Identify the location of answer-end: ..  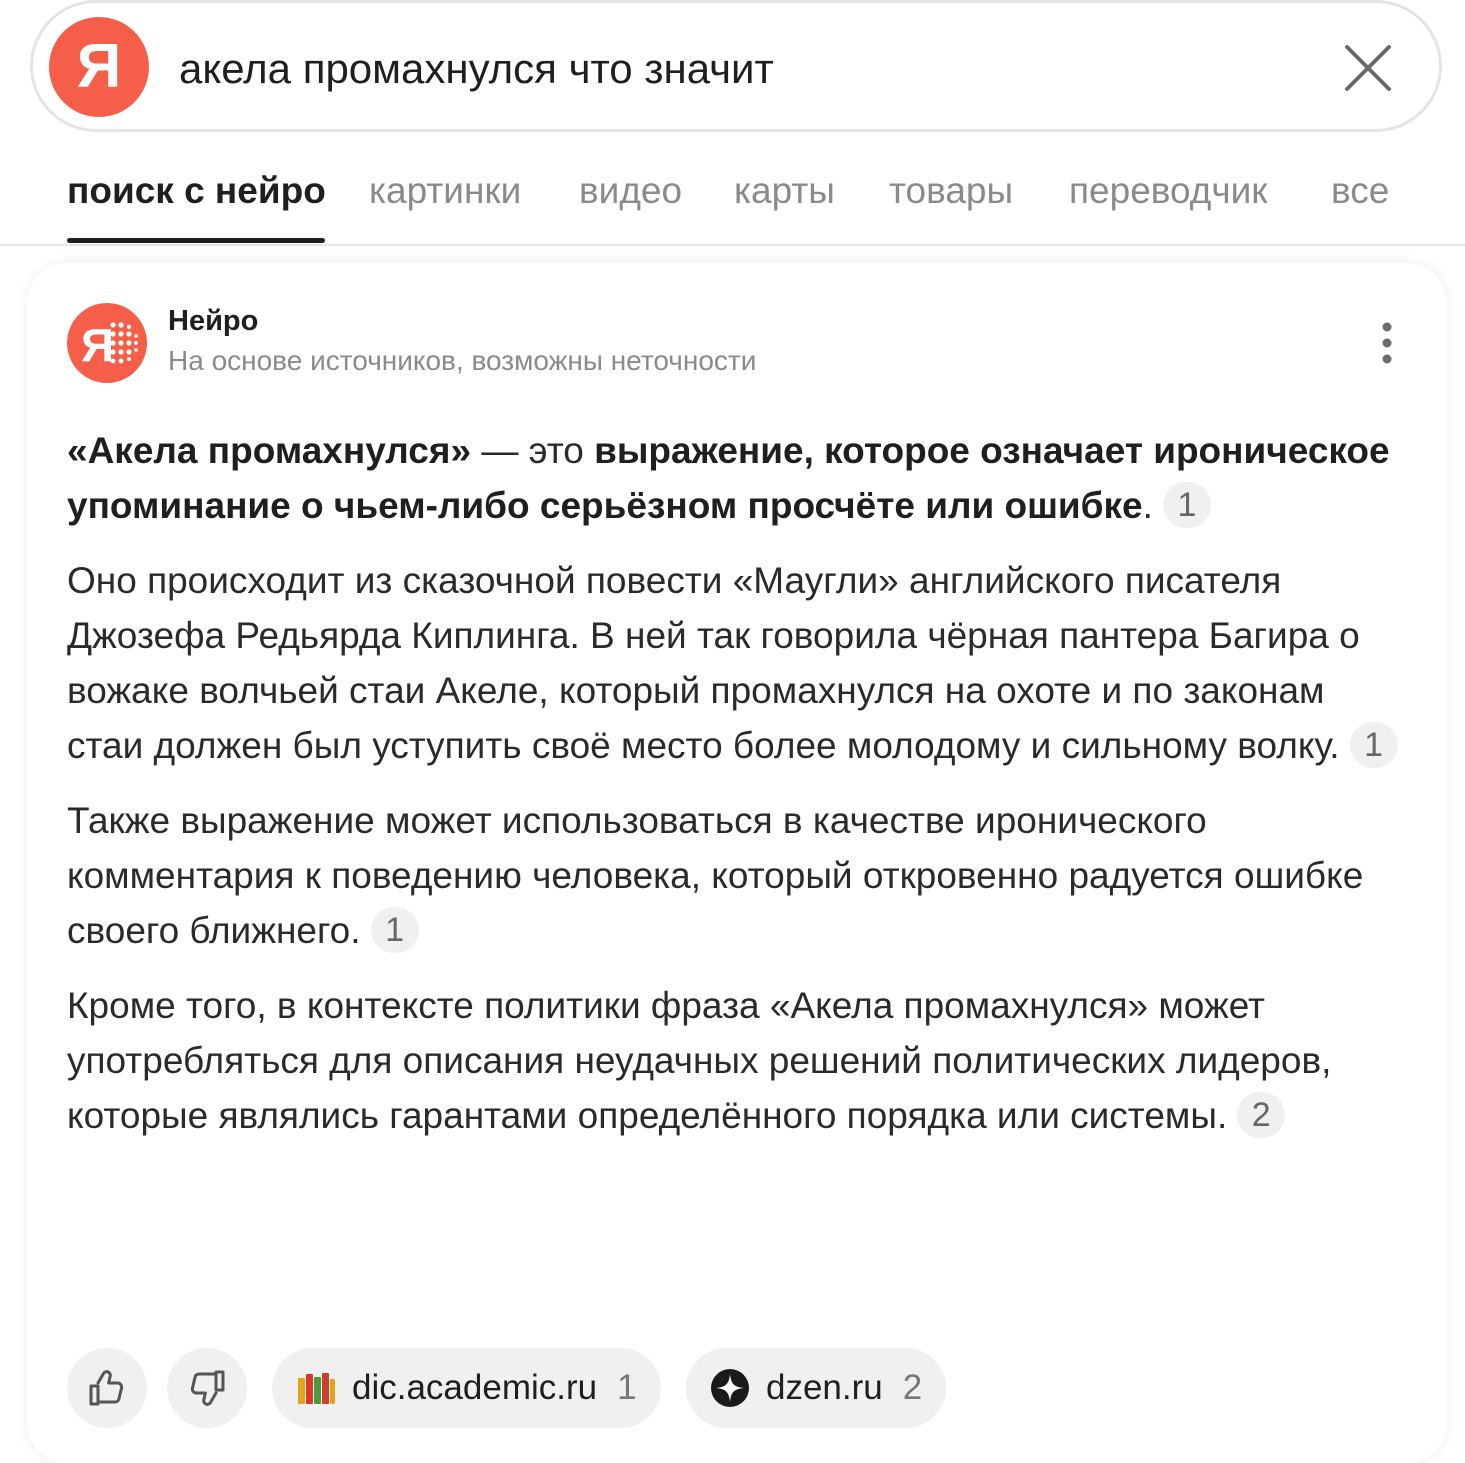
(1147, 505).